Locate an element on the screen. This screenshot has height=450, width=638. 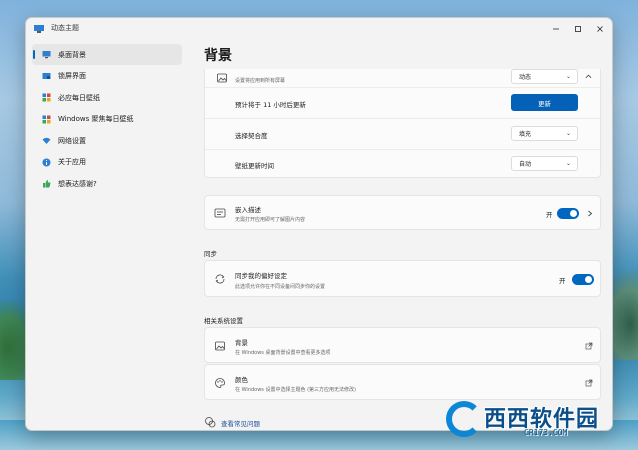
caption-icon is located at coordinates (220, 213).